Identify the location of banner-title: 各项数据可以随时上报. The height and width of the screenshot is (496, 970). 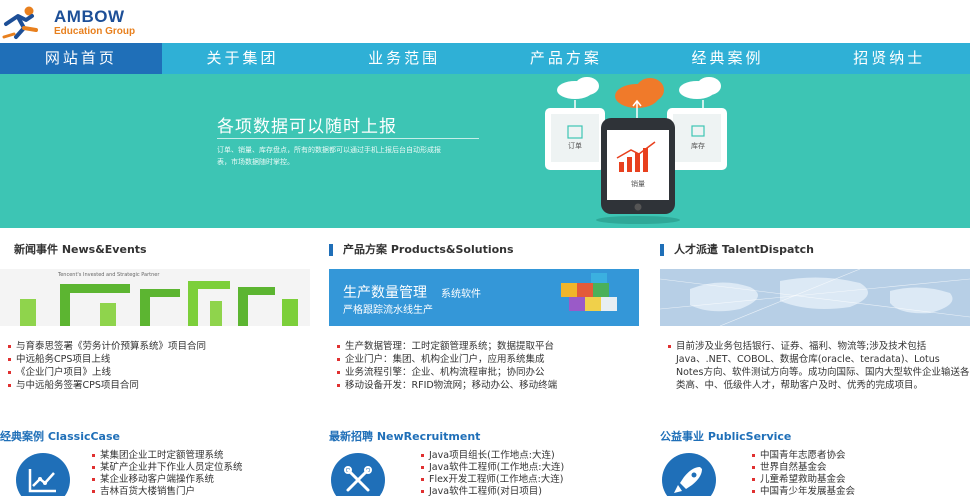
(307, 127).